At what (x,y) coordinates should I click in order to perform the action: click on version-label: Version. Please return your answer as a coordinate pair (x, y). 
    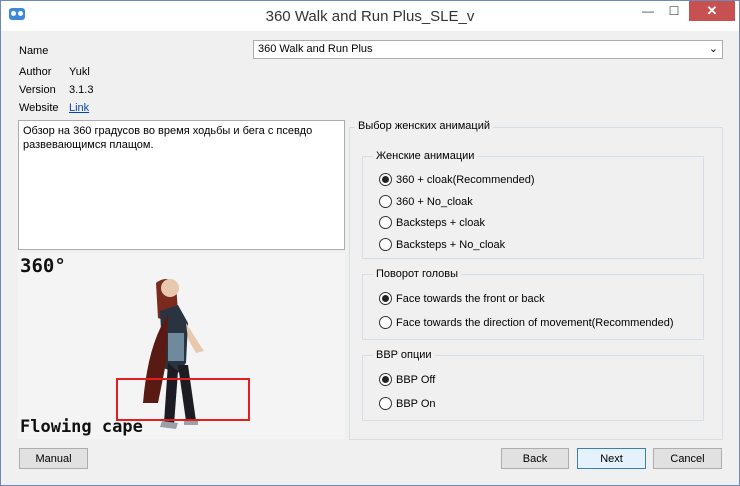
    Looking at the image, I should click on (37, 90).